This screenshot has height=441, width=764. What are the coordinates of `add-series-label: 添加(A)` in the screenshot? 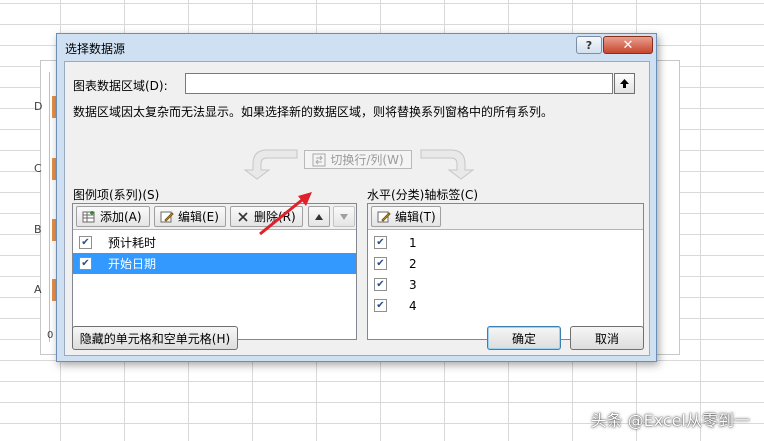 It's located at (121, 217).